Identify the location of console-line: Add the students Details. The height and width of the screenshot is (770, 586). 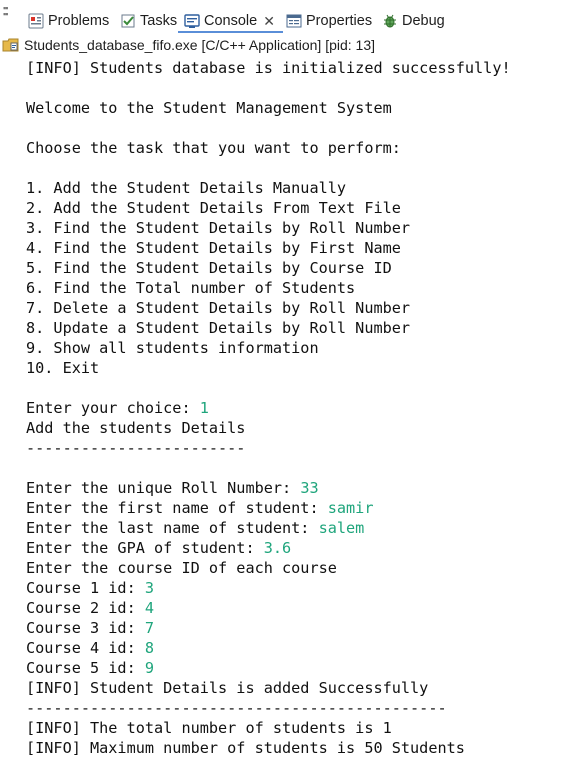
(304, 428).